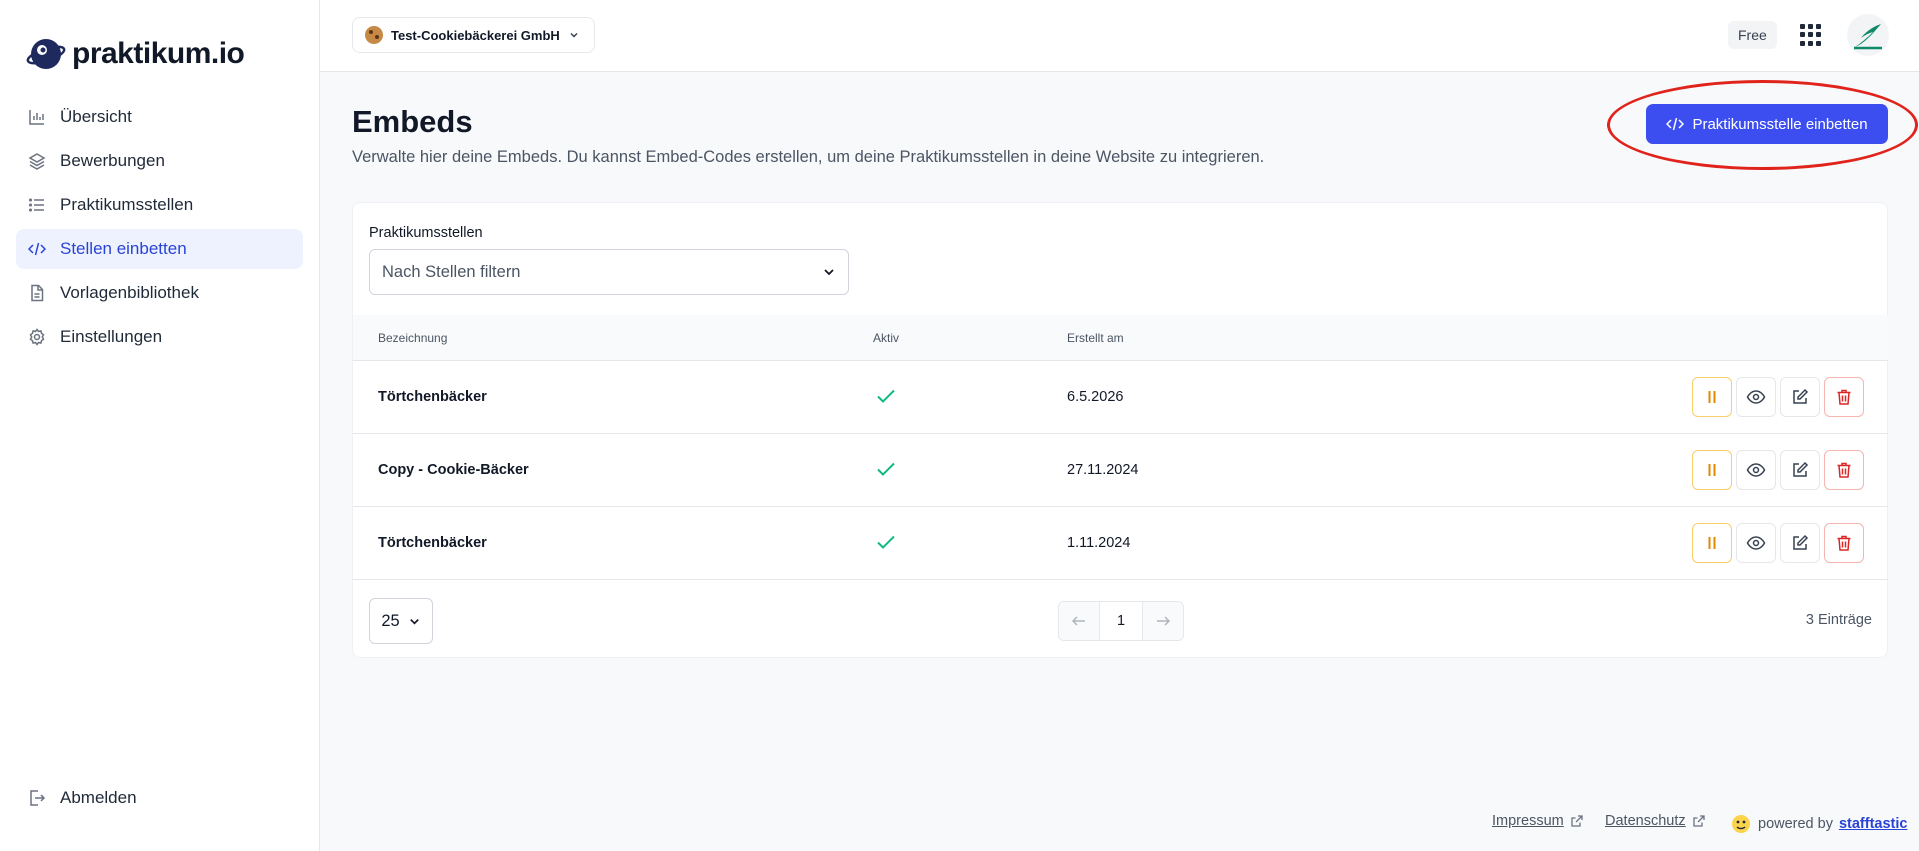 This screenshot has width=1919, height=851. What do you see at coordinates (1873, 824) in the screenshot?
I see `stafftastic-link: stafftastic` at bounding box center [1873, 824].